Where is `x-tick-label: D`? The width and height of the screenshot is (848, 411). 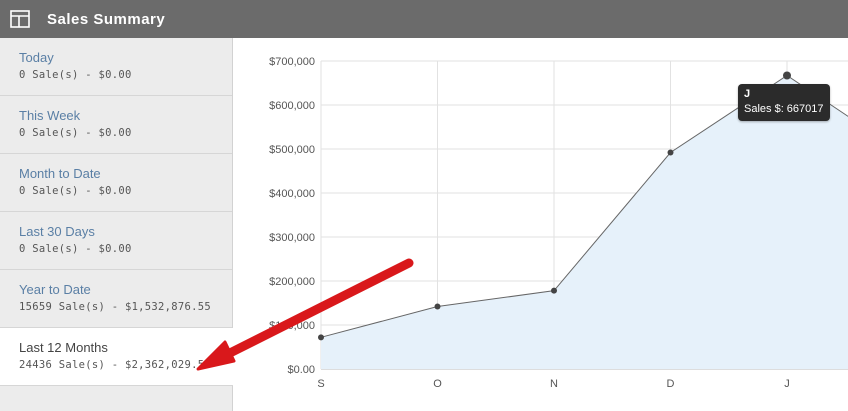
x-tick-label: D is located at coordinates (671, 384).